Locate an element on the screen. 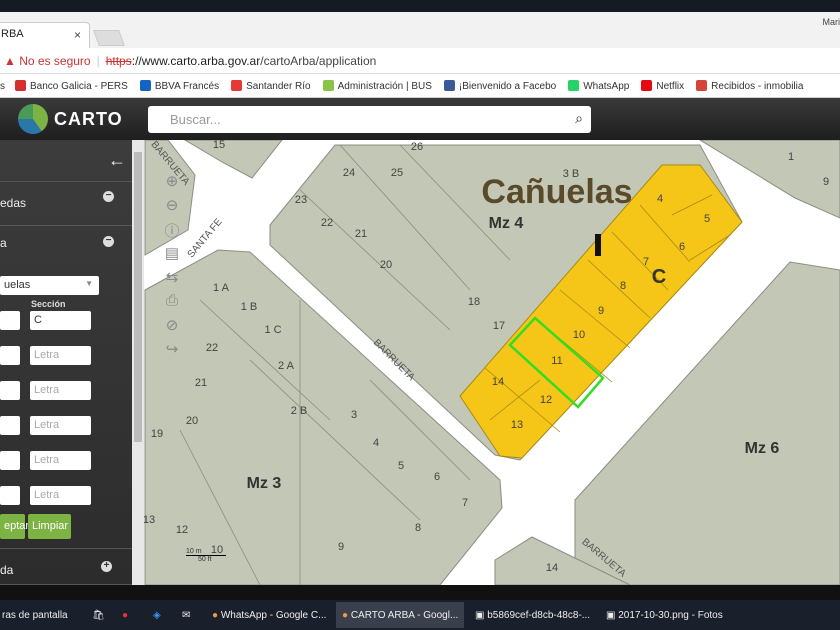  block-nw is located at coordinates (233, 159).